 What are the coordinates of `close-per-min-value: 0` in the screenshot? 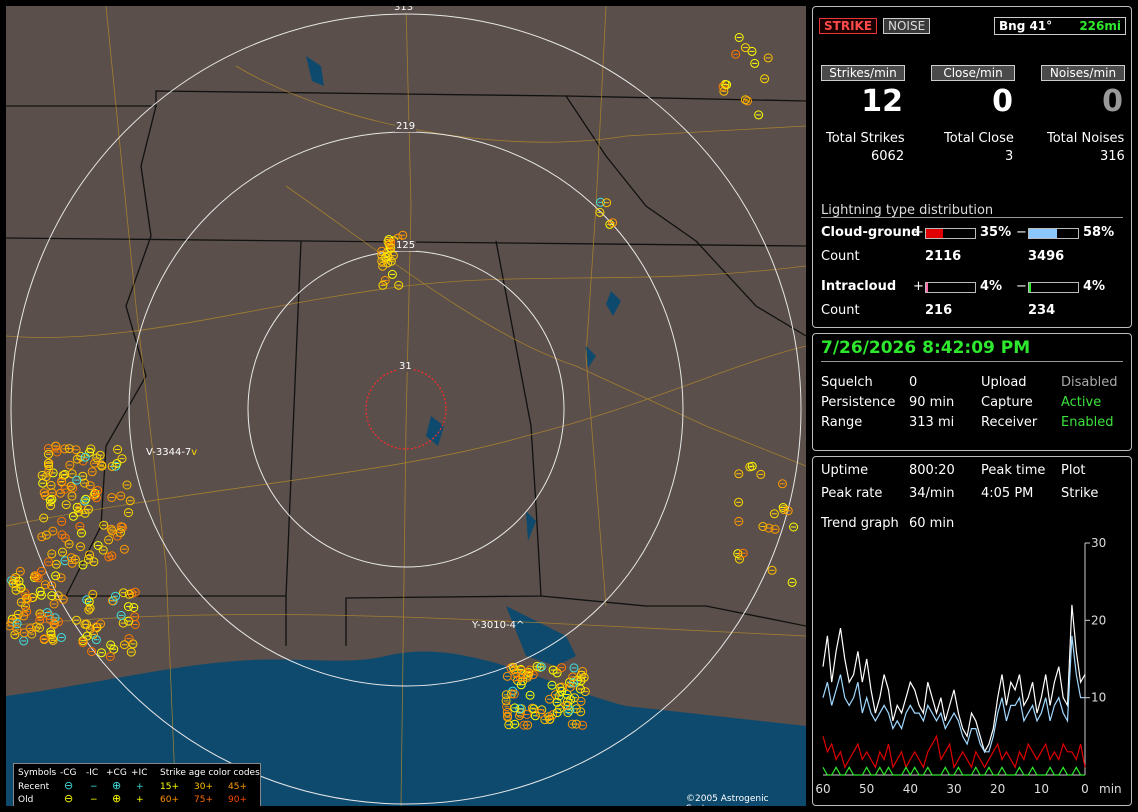 It's located at (1002, 101).